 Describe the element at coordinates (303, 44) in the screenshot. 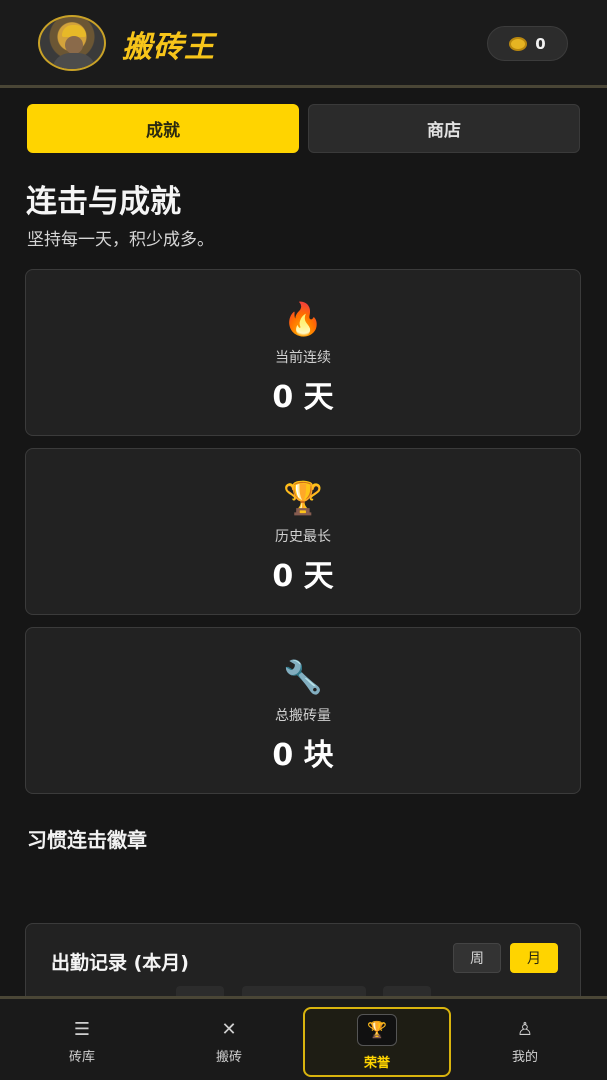

I see `app-header: 搬砖王 0` at that location.